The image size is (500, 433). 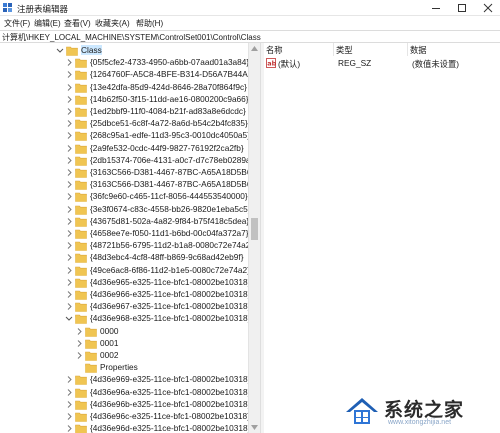 What do you see at coordinates (250, 23) in the screenshot?
I see `menu-bar: 文件(F) 编辑(E) 查看(V) 收藏夹(A) 帮助(H)` at bounding box center [250, 23].